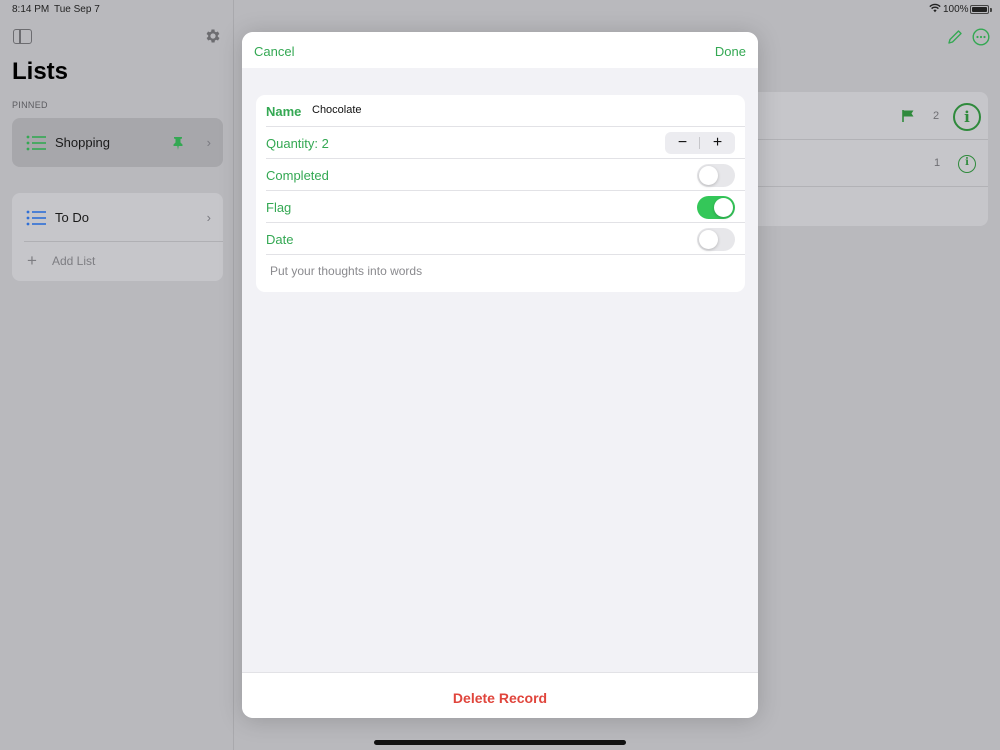 The width and height of the screenshot is (1000, 750). I want to click on delete-bar: Delete Record, so click(500, 695).